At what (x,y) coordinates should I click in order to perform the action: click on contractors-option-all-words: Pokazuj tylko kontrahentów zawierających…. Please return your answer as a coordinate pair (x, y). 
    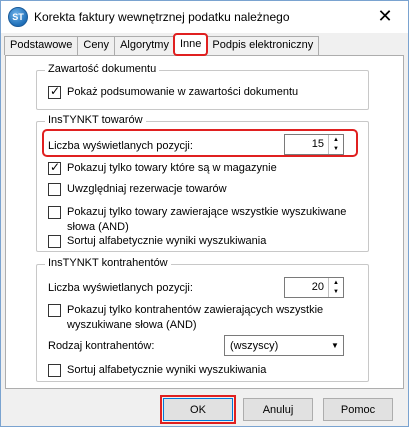
    Looking at the image, I should click on (193, 318).